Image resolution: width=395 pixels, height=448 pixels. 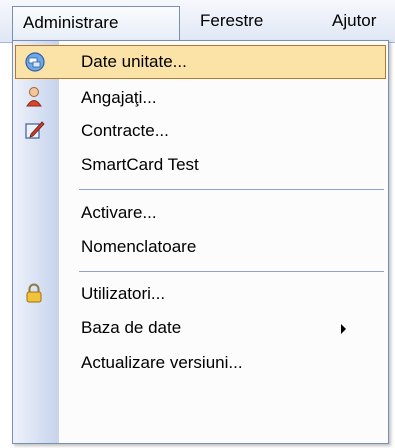 I want to click on menu-ajutor: Ajutor, so click(x=356, y=21).